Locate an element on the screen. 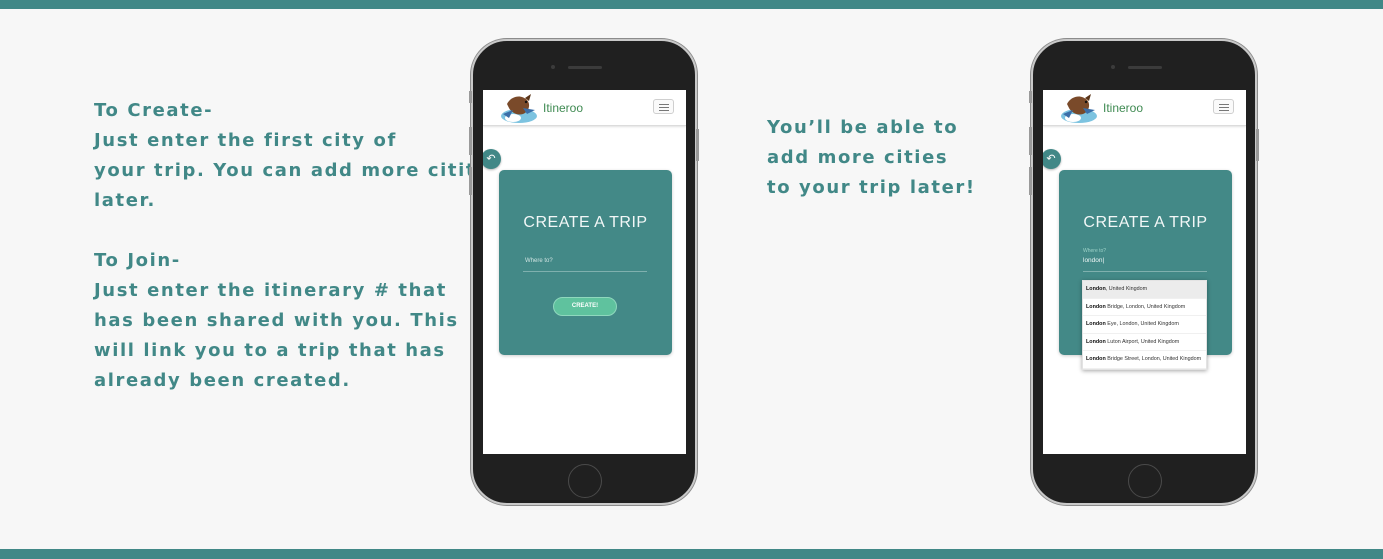  note-line: to your trip later! is located at coordinates (871, 187).